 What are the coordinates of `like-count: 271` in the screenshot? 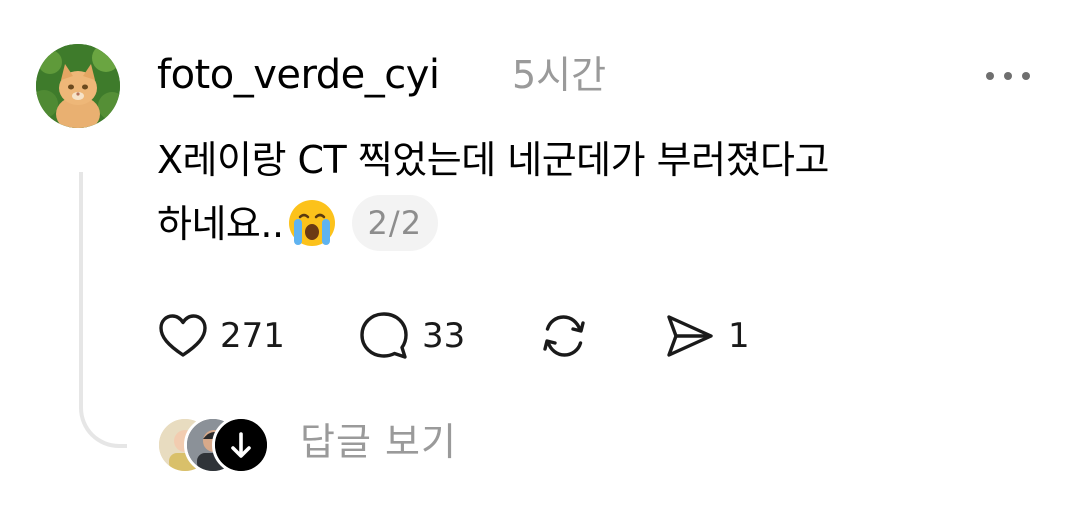 It's located at (252, 336).